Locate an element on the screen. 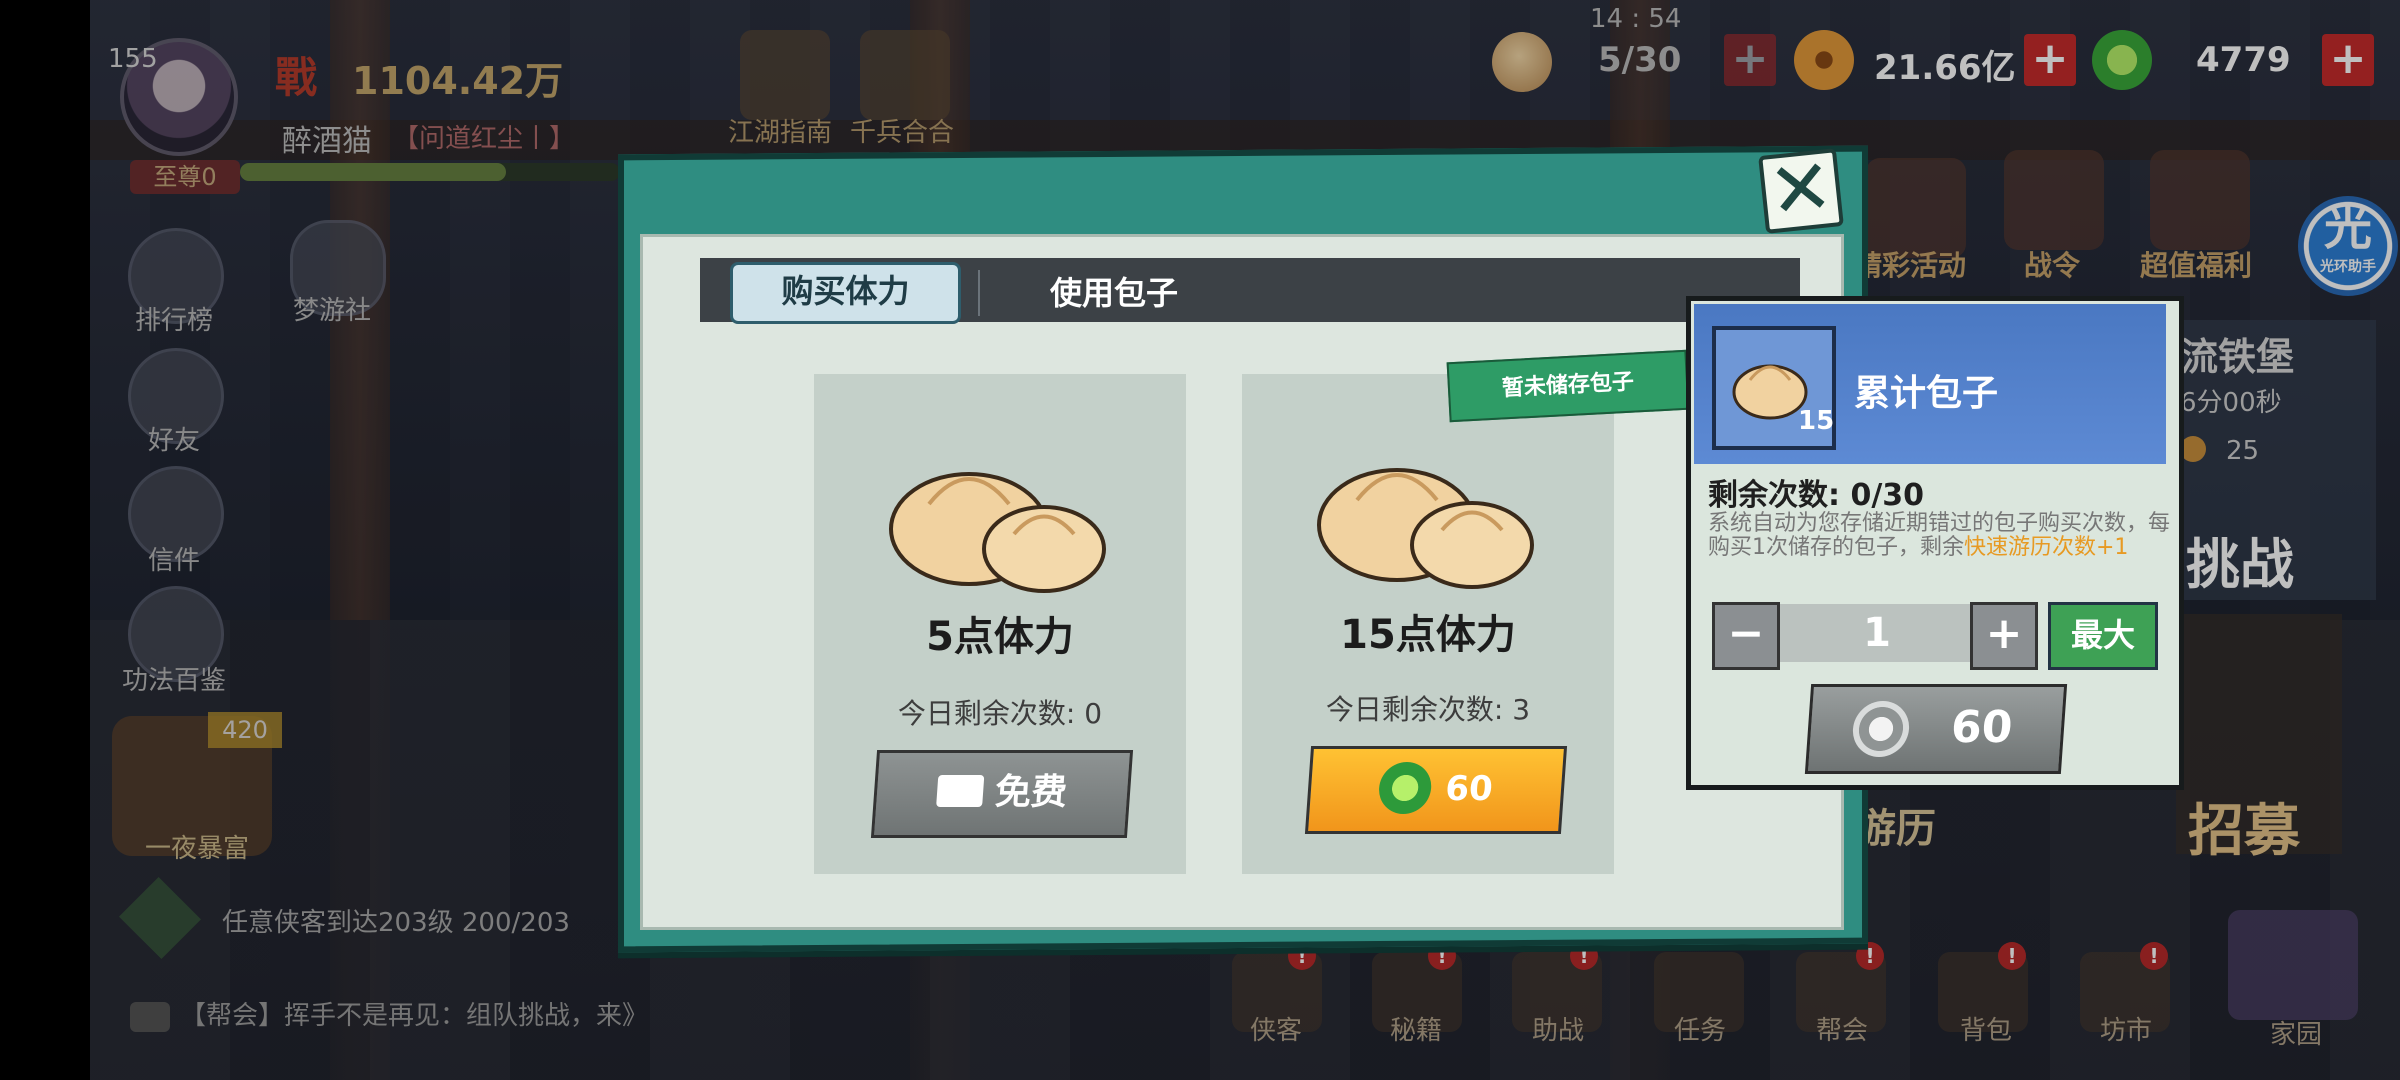 The height and width of the screenshot is (1080, 2400). card-title: 5点体力 is located at coordinates (1000, 637).